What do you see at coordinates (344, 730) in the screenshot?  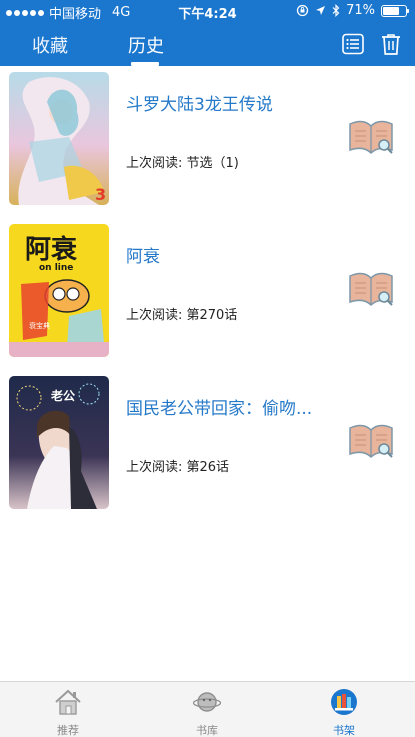 I see `tabbar-label: 书架` at bounding box center [344, 730].